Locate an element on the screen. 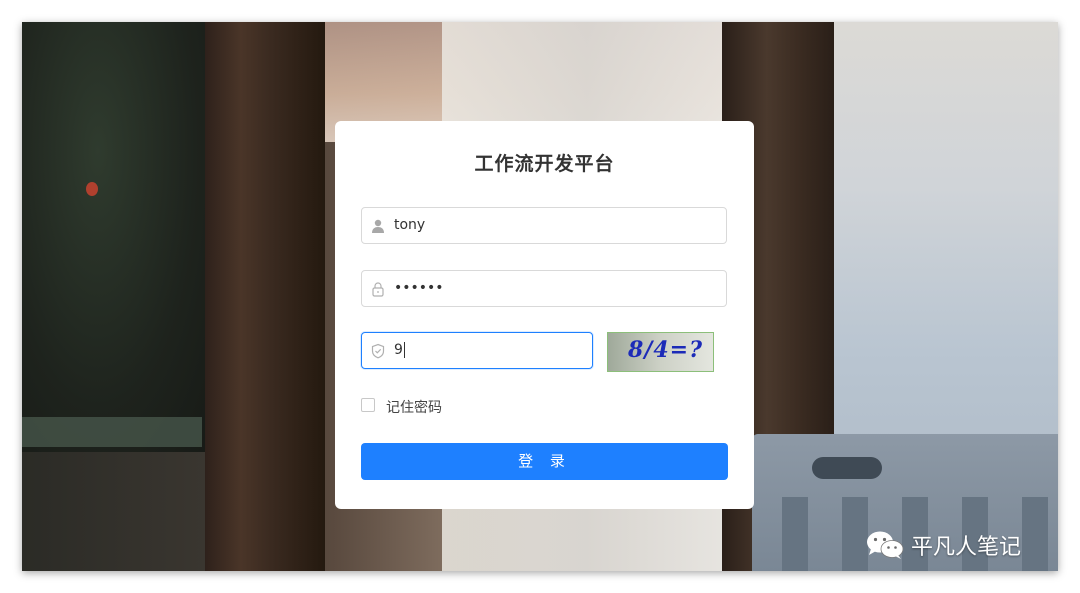  text-caret is located at coordinates (404, 350).